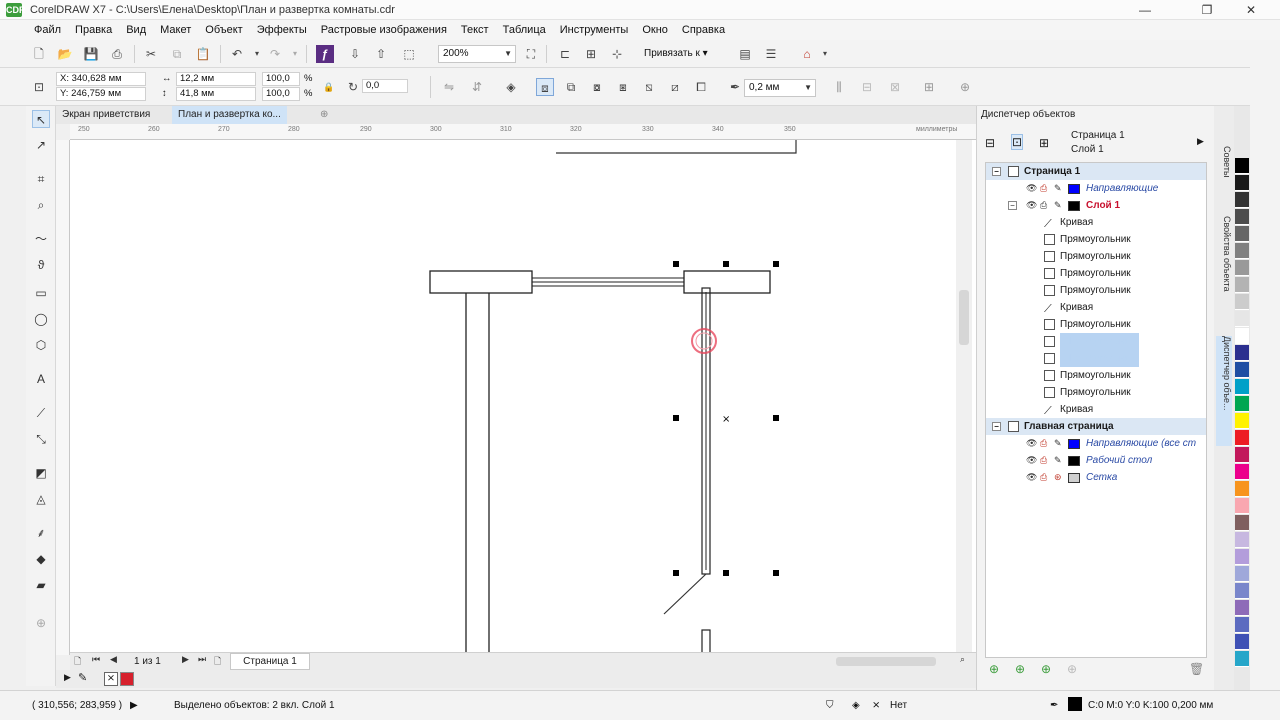 The width and height of the screenshot is (1280, 720). Describe the element at coordinates (655, 30) in the screenshot. I see `menu-window: Окно` at that location.